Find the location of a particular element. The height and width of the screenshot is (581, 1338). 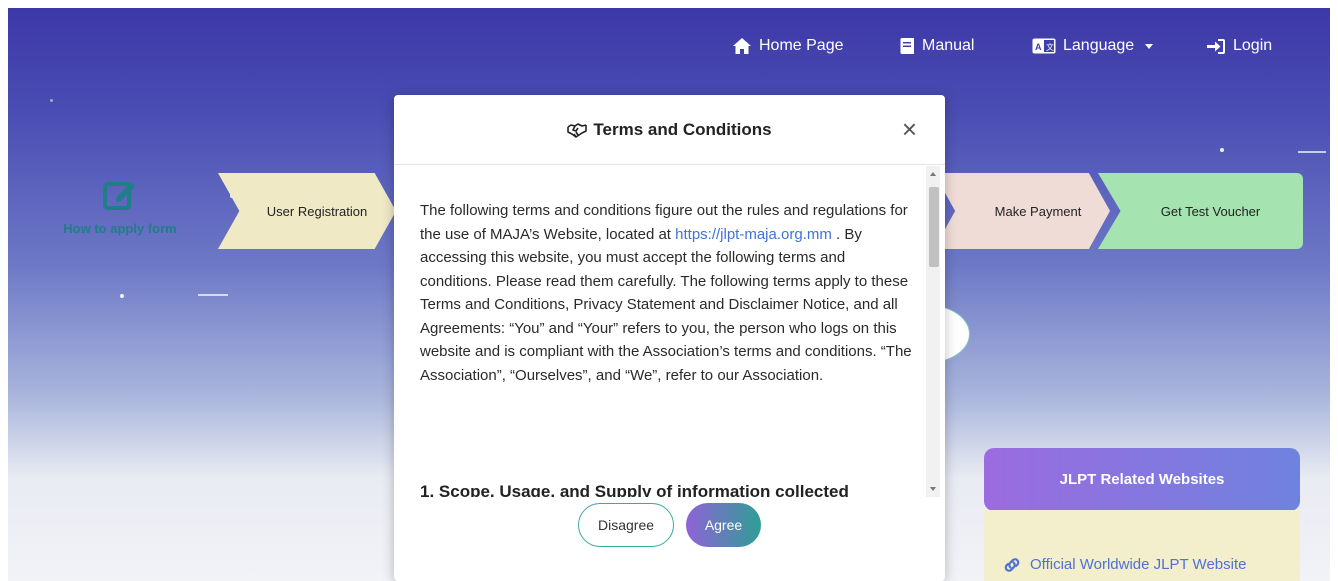

scroll-down-icon is located at coordinates (933, 489).